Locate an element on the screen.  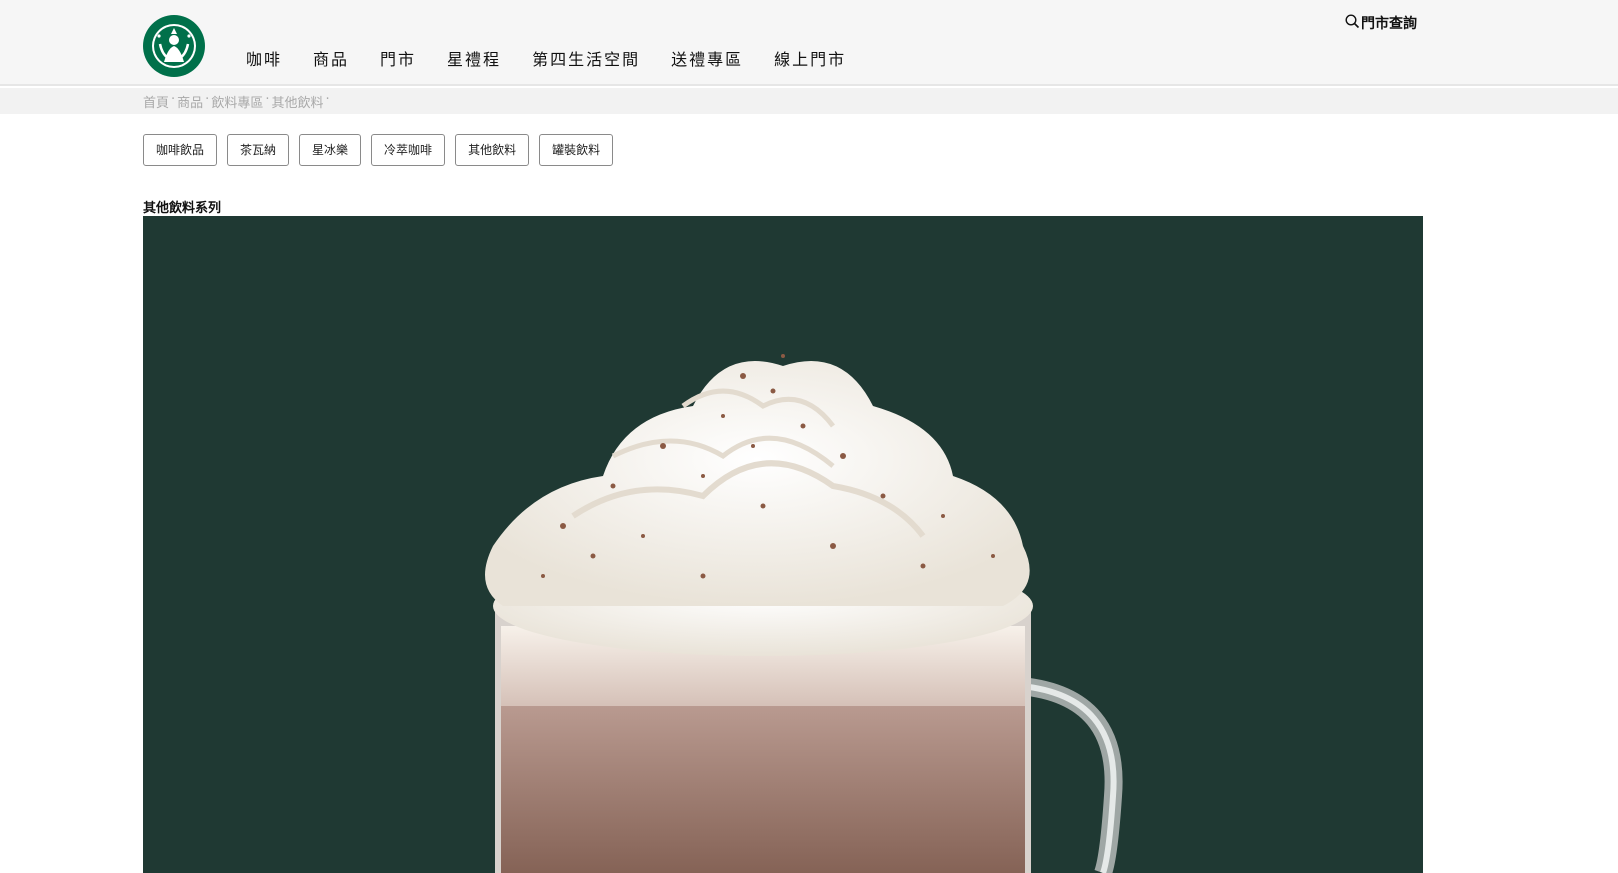
nav-item-rewards: 星禮程 is located at coordinates (474, 58).